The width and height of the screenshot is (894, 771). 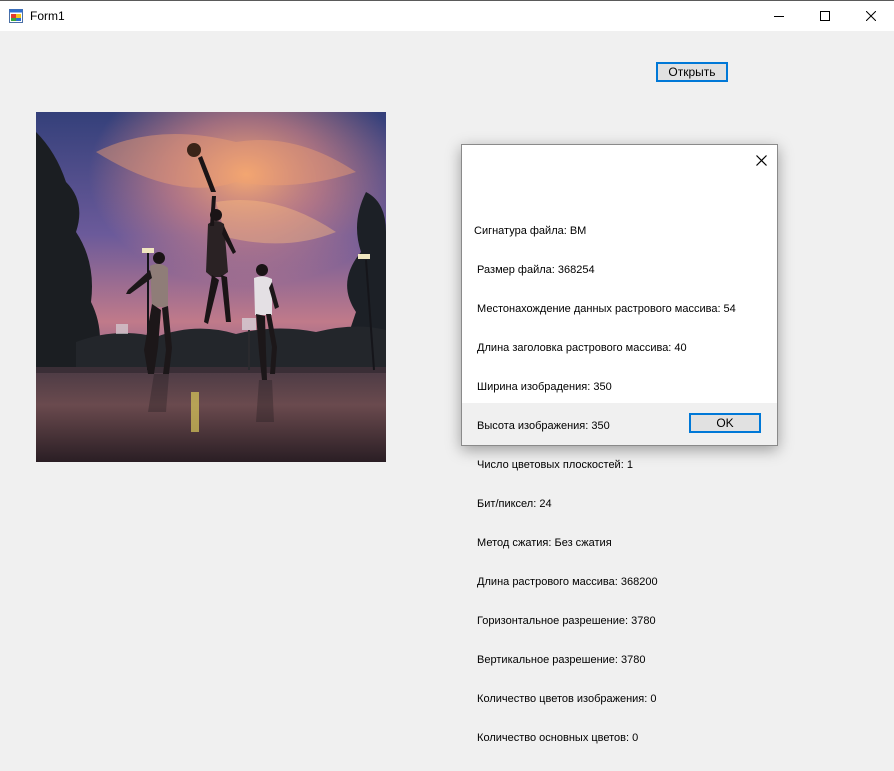 What do you see at coordinates (534, 270) in the screenshot?
I see `message-line: Размер файла: 368254` at bounding box center [534, 270].